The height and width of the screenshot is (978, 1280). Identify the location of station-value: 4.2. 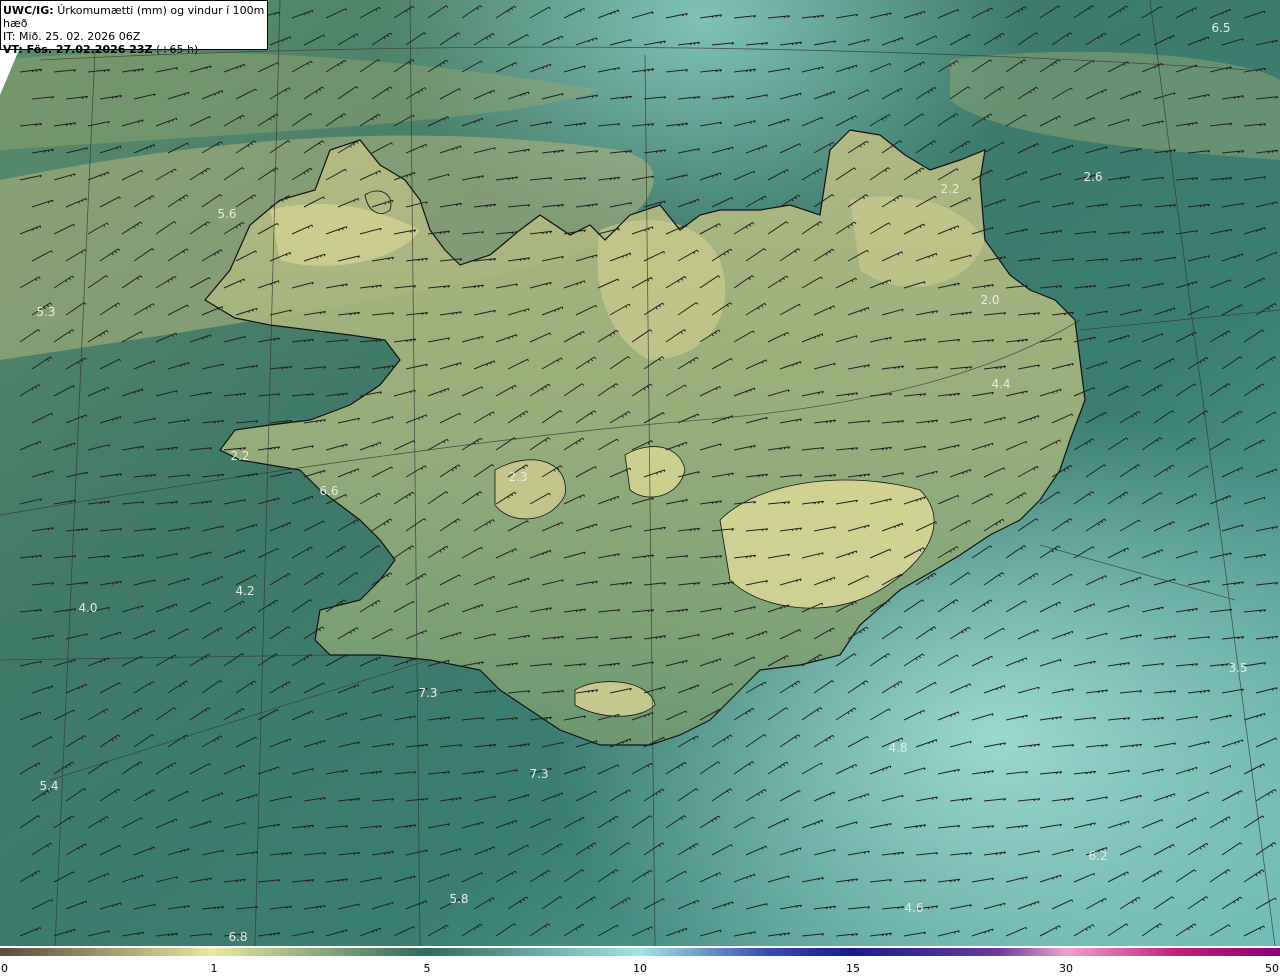
(244, 591).